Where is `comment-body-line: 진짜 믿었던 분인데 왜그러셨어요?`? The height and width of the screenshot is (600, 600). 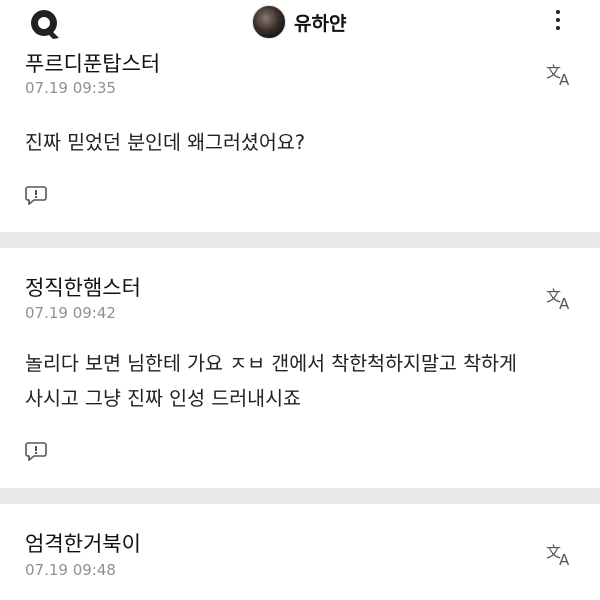 comment-body-line: 진짜 믿었던 분인데 왜그러셨어요? is located at coordinates (165, 142).